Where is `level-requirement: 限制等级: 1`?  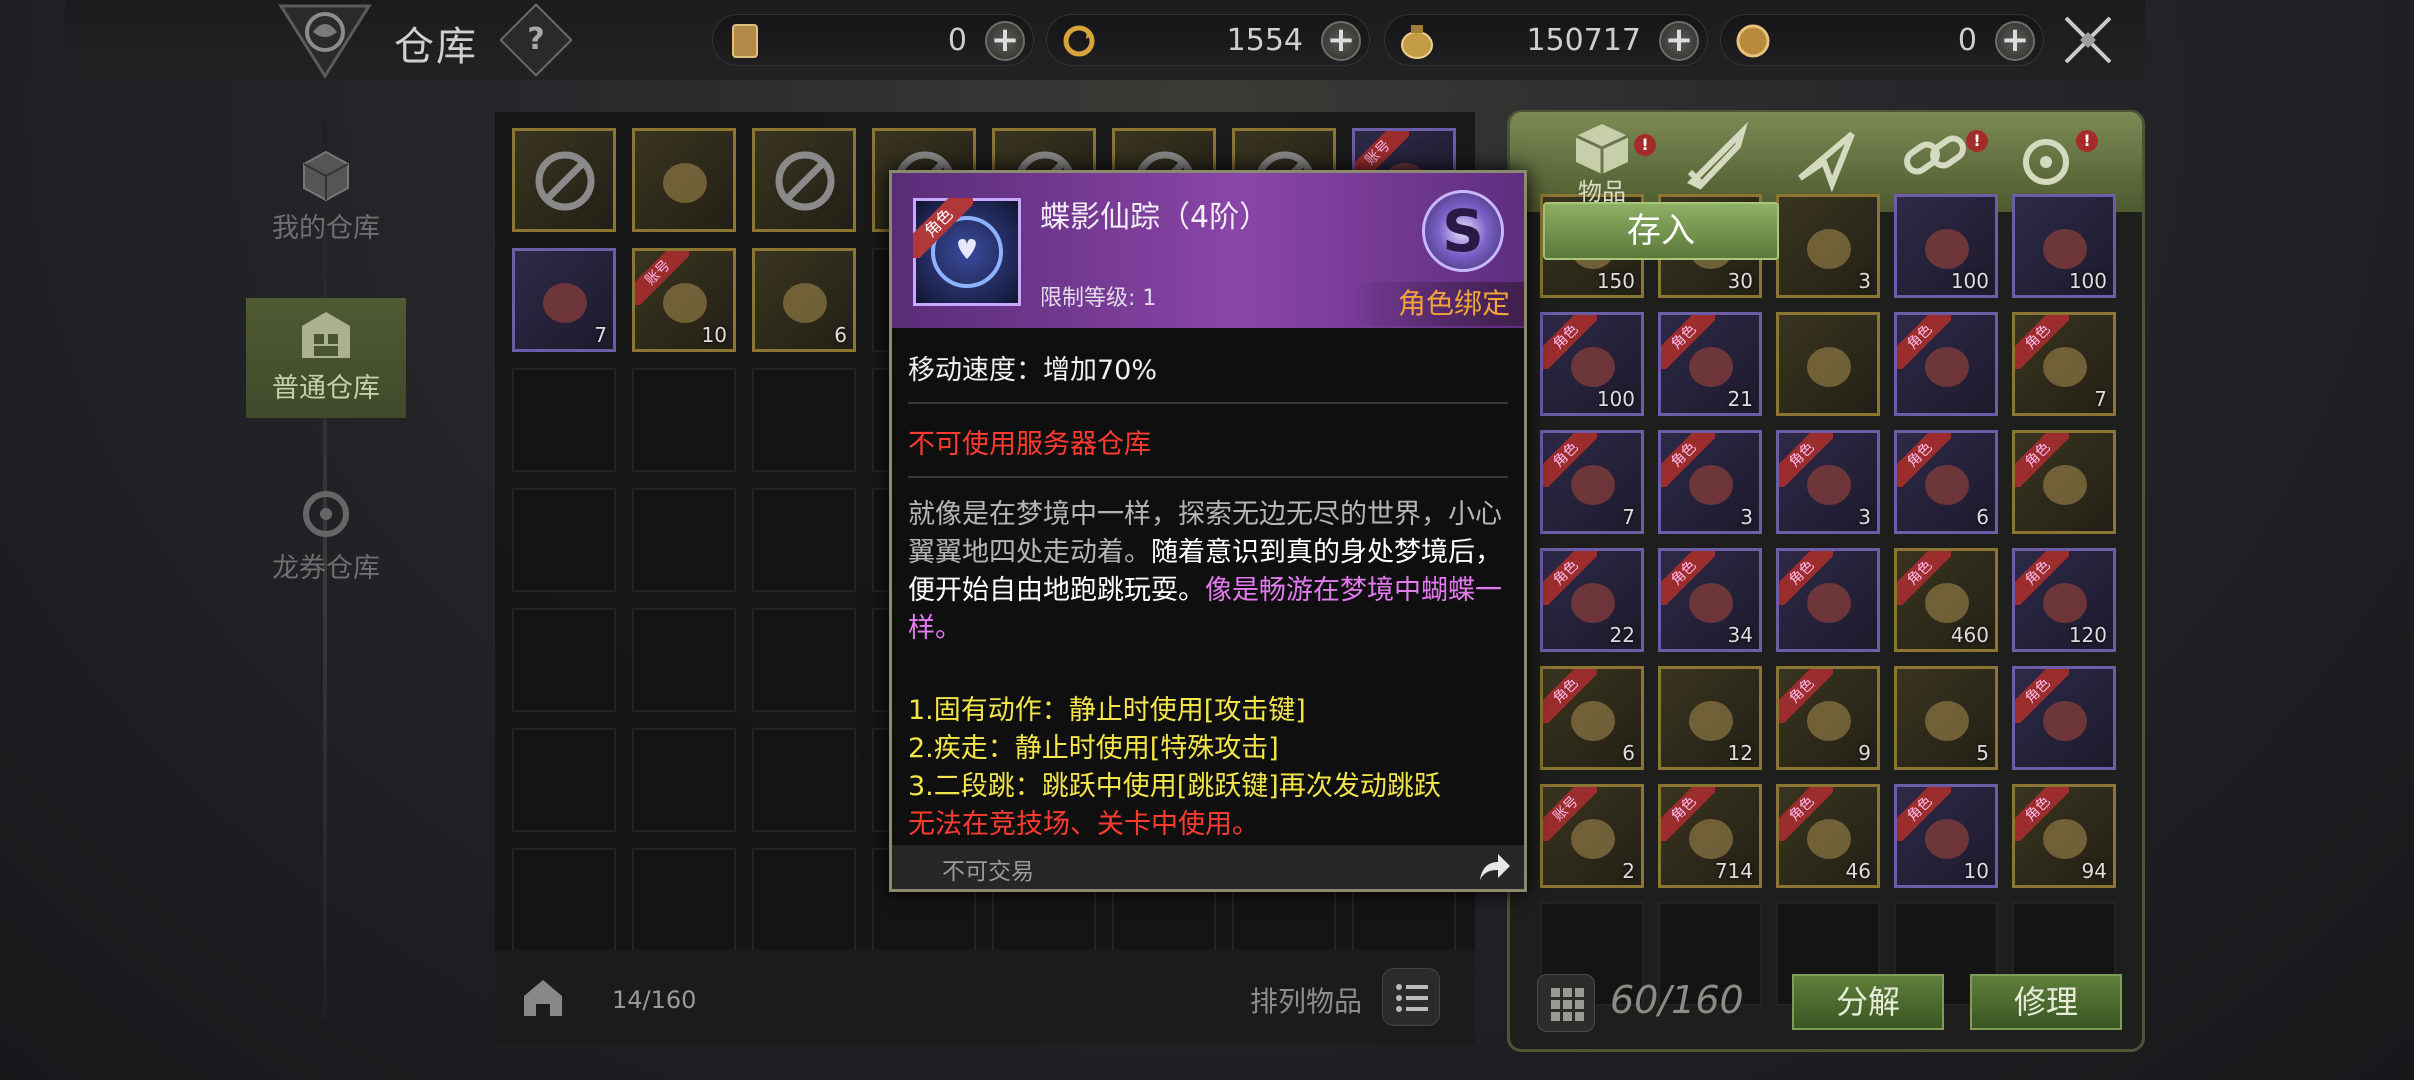
level-requirement: 限制等级: 1 is located at coordinates (1098, 298).